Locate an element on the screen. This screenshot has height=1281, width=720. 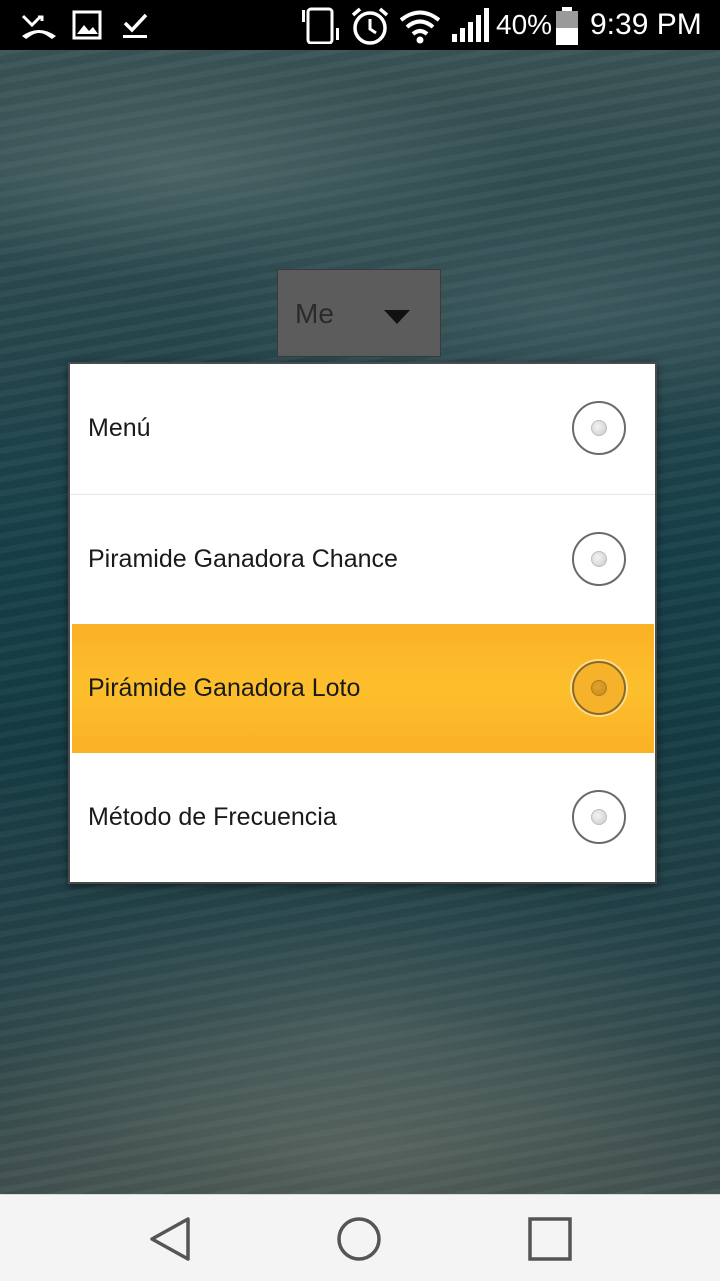
wifi-icon is located at coordinates (420, 27).